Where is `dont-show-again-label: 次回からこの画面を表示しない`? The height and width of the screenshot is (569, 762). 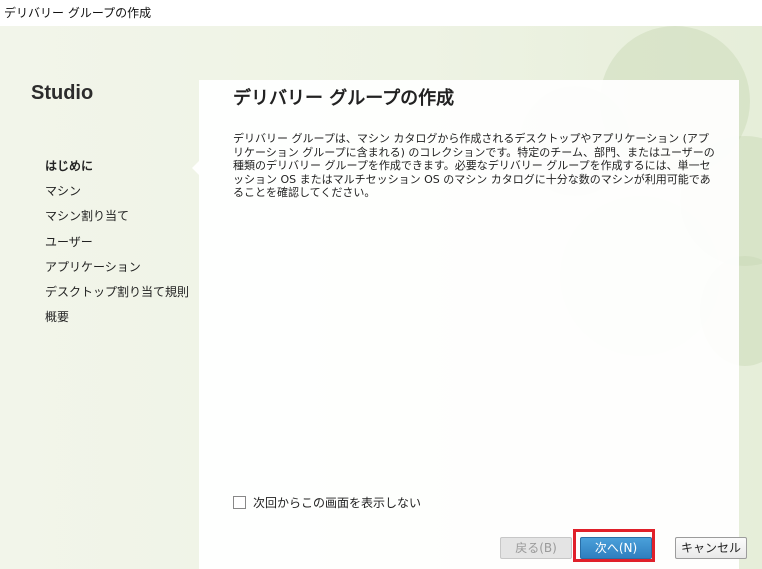
dont-show-again-label: 次回からこの画面を表示しない is located at coordinates (337, 503).